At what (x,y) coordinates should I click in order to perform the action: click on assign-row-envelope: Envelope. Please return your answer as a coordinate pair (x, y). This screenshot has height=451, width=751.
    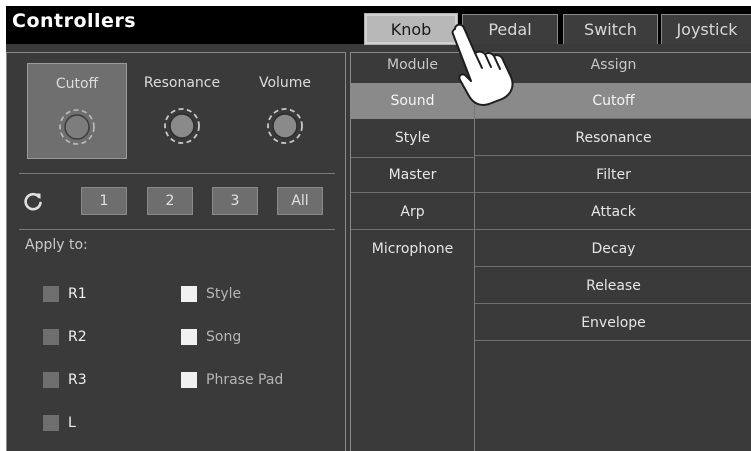
    Looking at the image, I should click on (613, 323).